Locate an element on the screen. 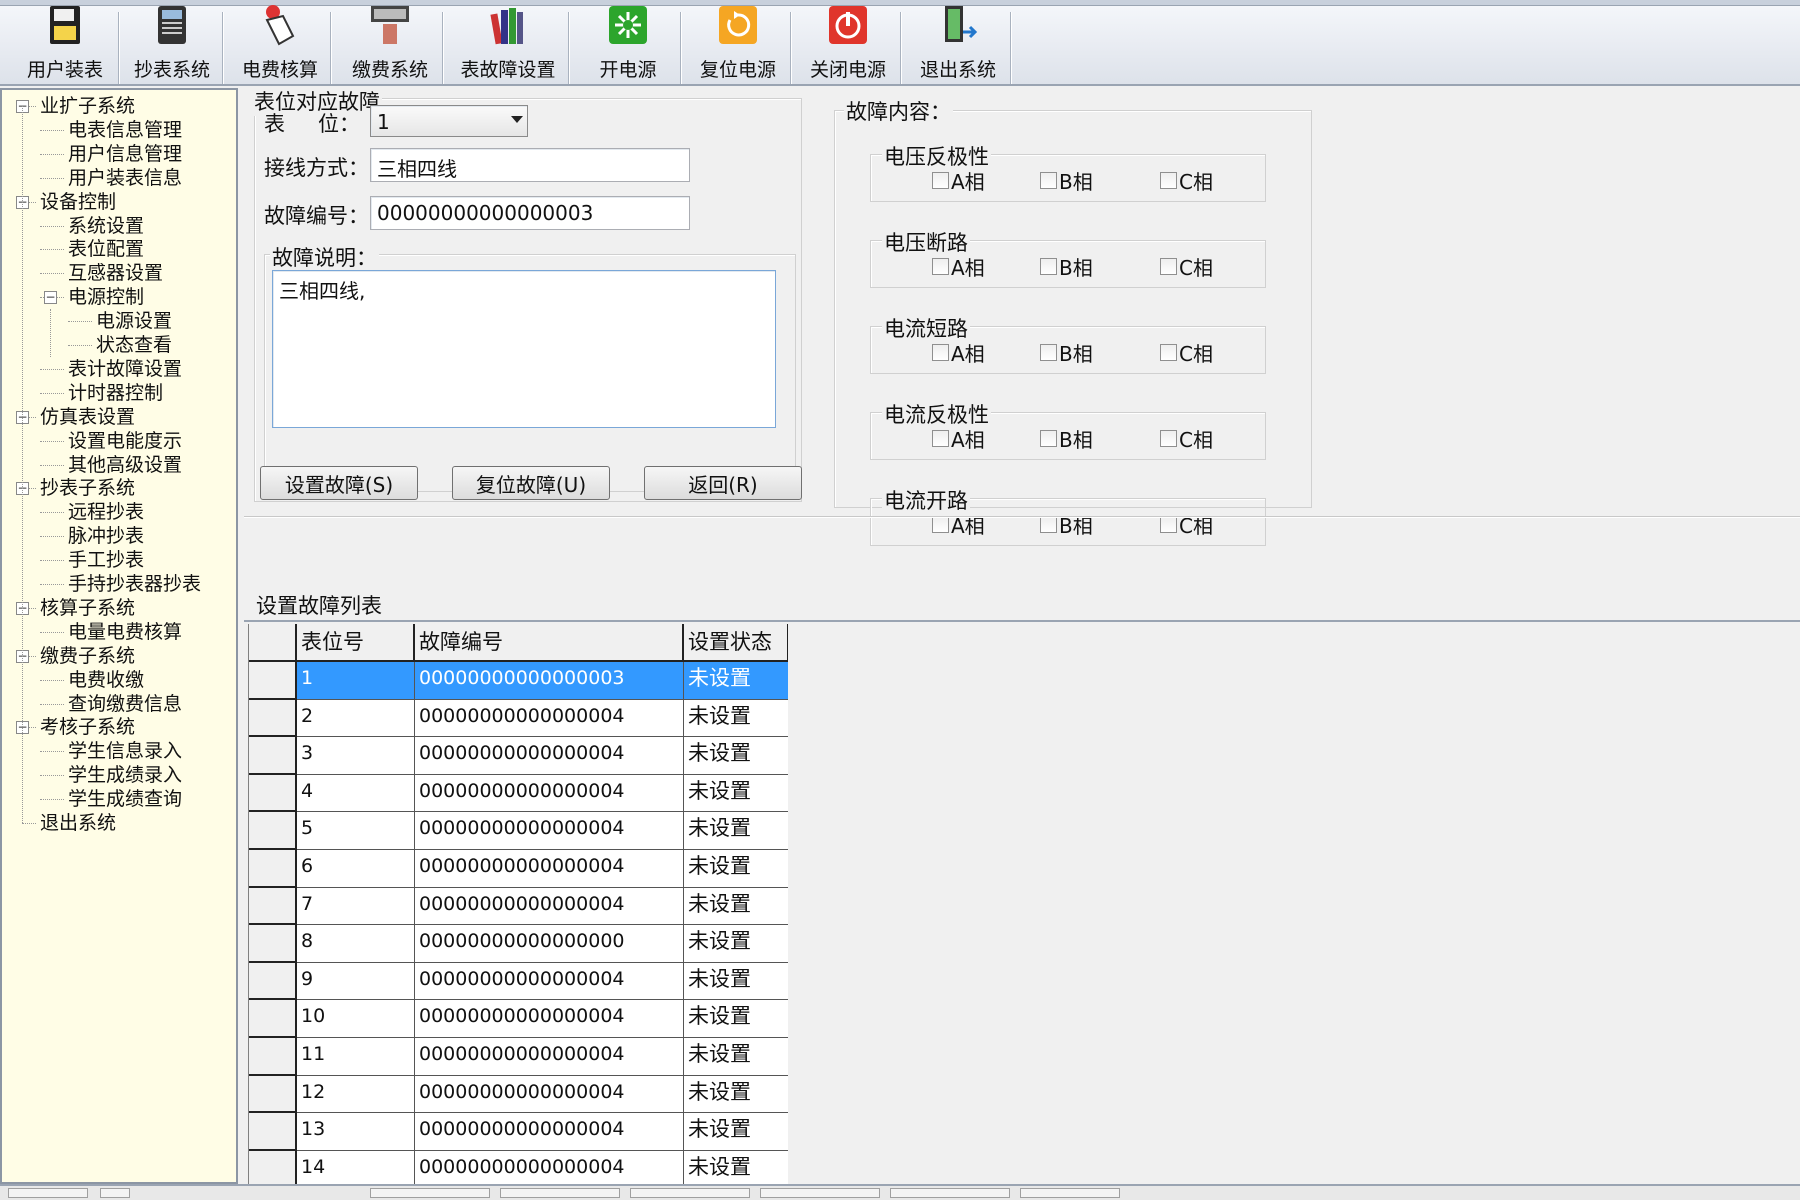 This screenshot has height=1200, width=1800. table-row: 14 00000000000000004 未设置 is located at coordinates (518, 1167).